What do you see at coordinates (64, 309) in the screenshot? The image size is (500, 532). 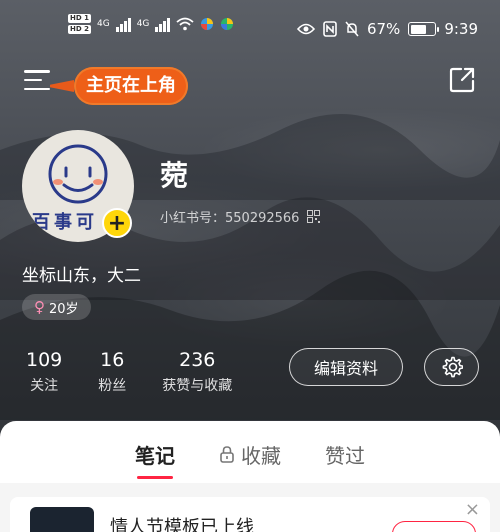 I see `age-text: 20岁` at bounding box center [64, 309].